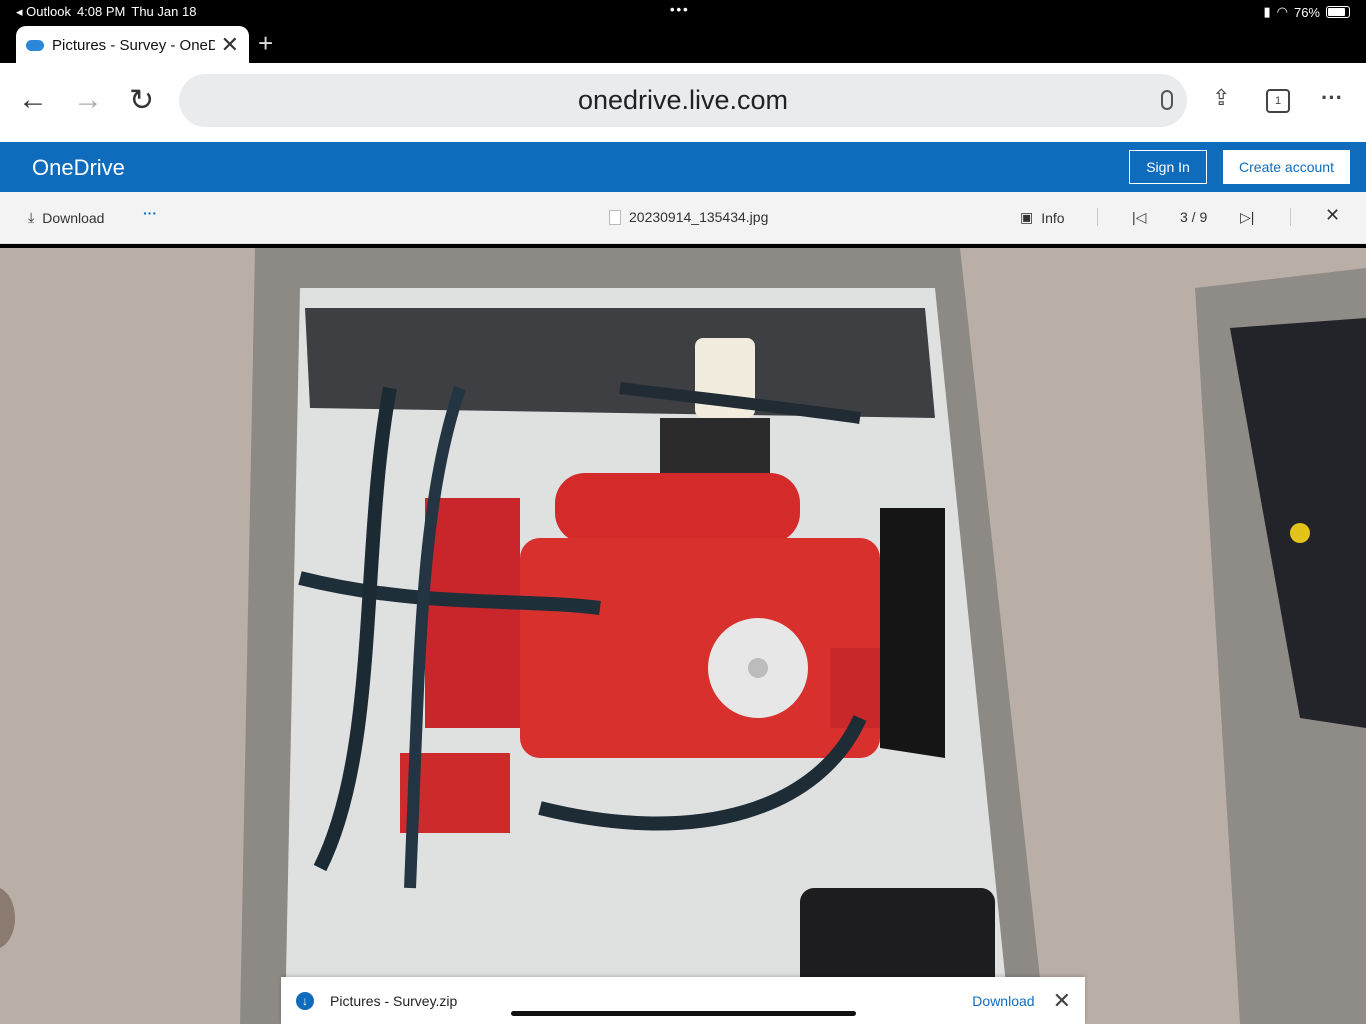 Image resolution: width=1366 pixels, height=1024 pixels. I want to click on onedrive-cloud-icon, so click(35, 45).